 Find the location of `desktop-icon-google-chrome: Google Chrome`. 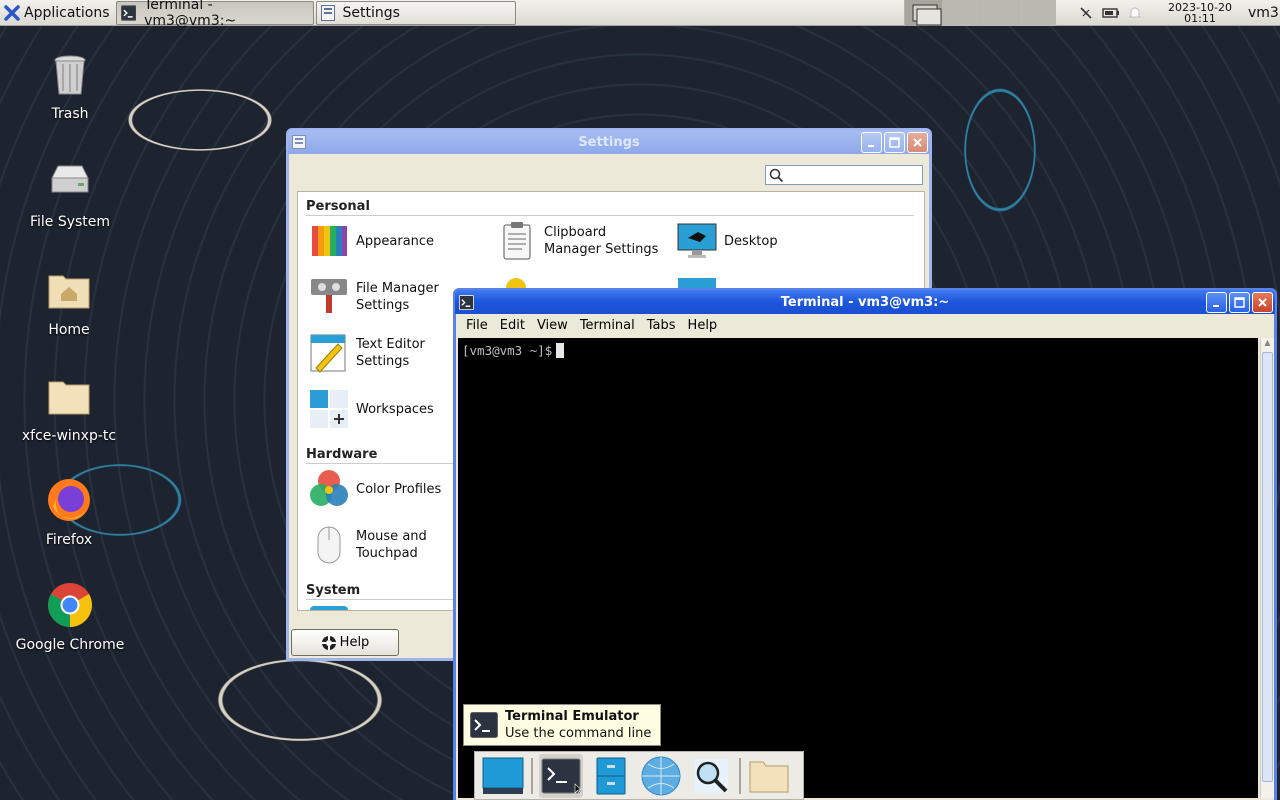

desktop-icon-google-chrome: Google Chrome is located at coordinates (70, 617).